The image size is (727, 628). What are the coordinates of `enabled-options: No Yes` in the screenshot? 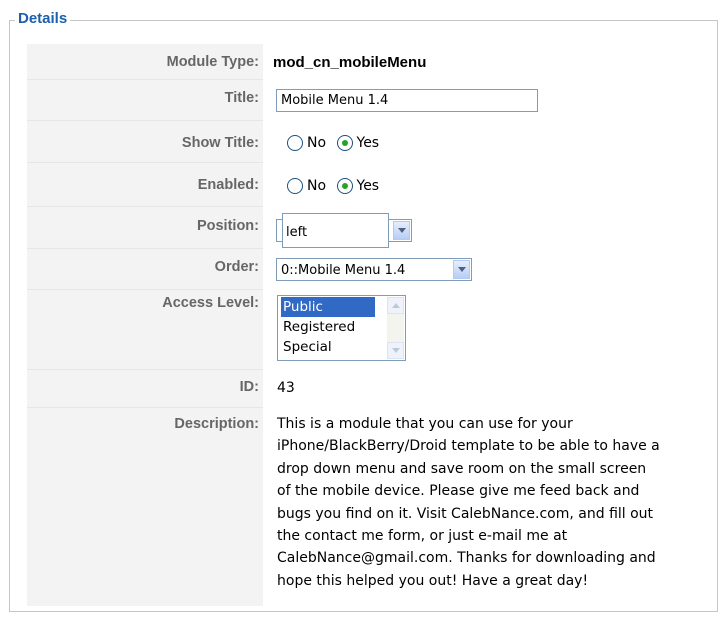 It's located at (336, 186).